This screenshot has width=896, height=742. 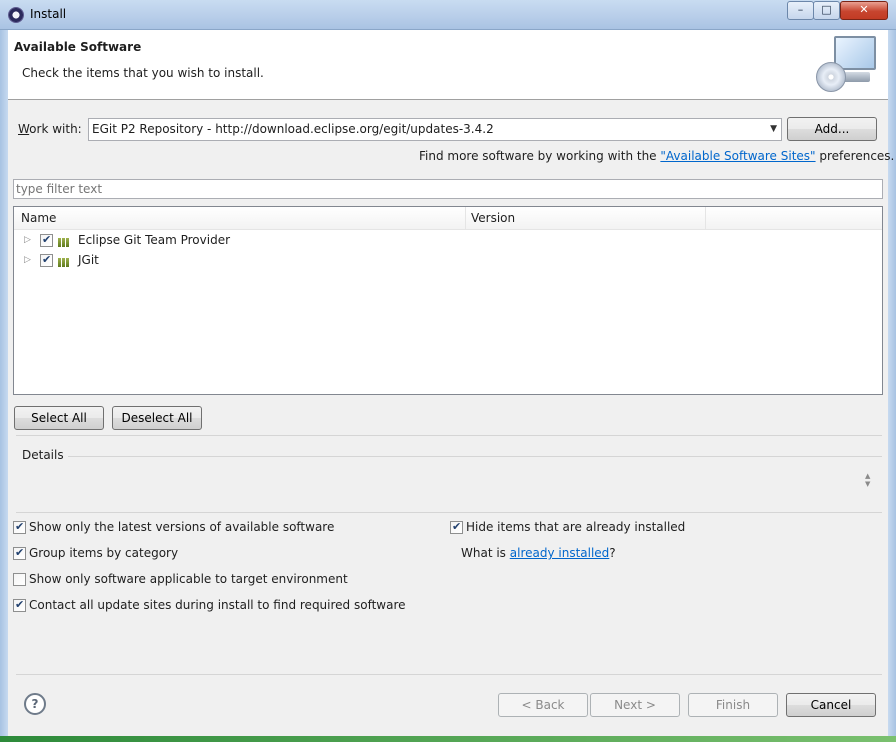 I want to click on tree-header: Name Version, so click(x=448, y=218).